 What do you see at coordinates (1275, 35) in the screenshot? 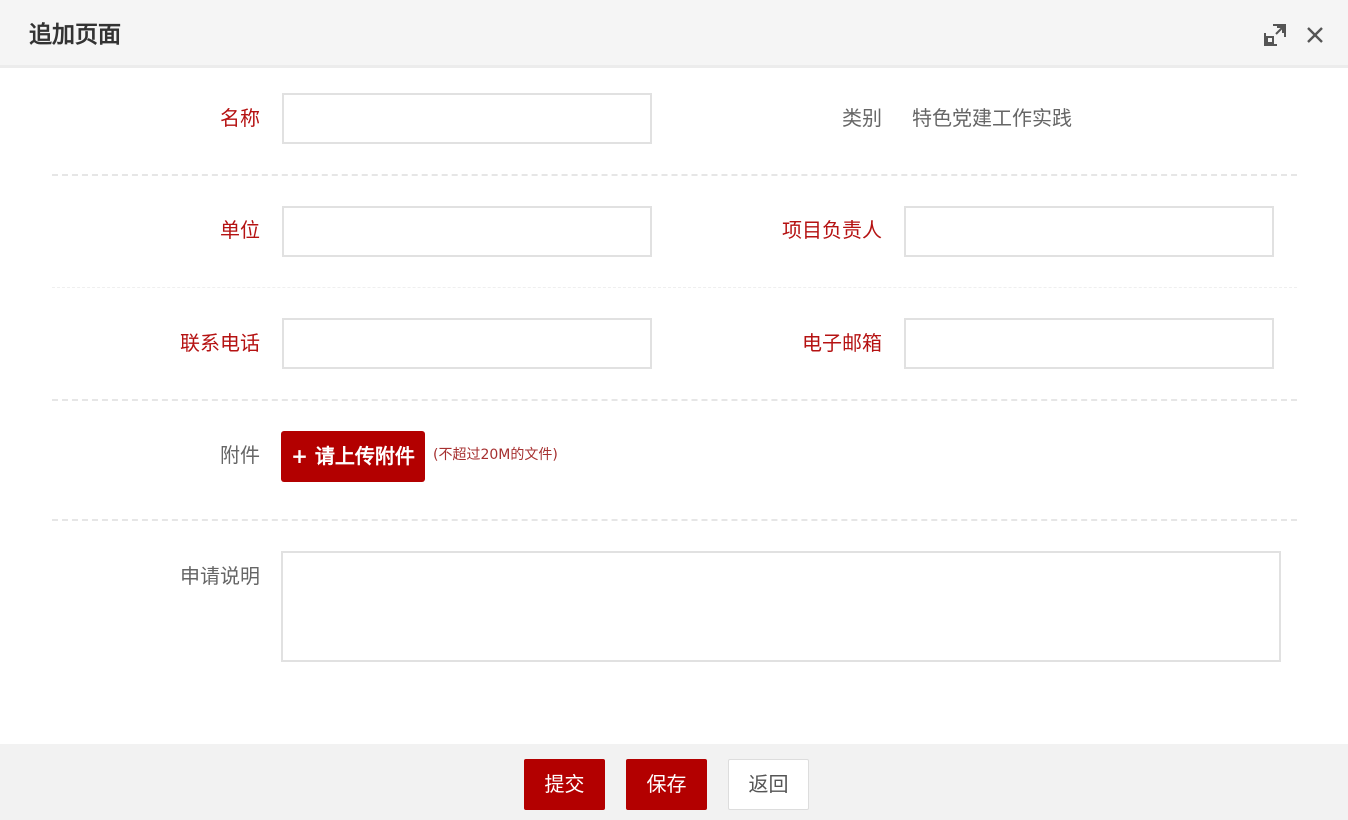
I see `maximize-icon` at bounding box center [1275, 35].